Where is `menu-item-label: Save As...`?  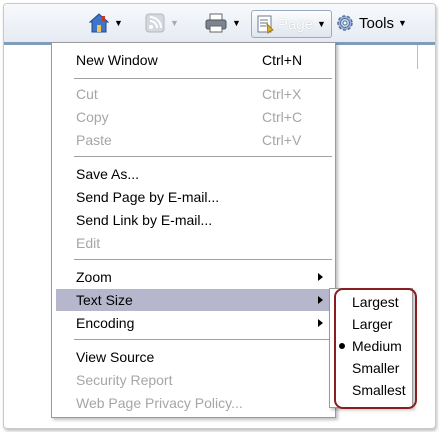
menu-item-label: Save As... is located at coordinates (108, 174).